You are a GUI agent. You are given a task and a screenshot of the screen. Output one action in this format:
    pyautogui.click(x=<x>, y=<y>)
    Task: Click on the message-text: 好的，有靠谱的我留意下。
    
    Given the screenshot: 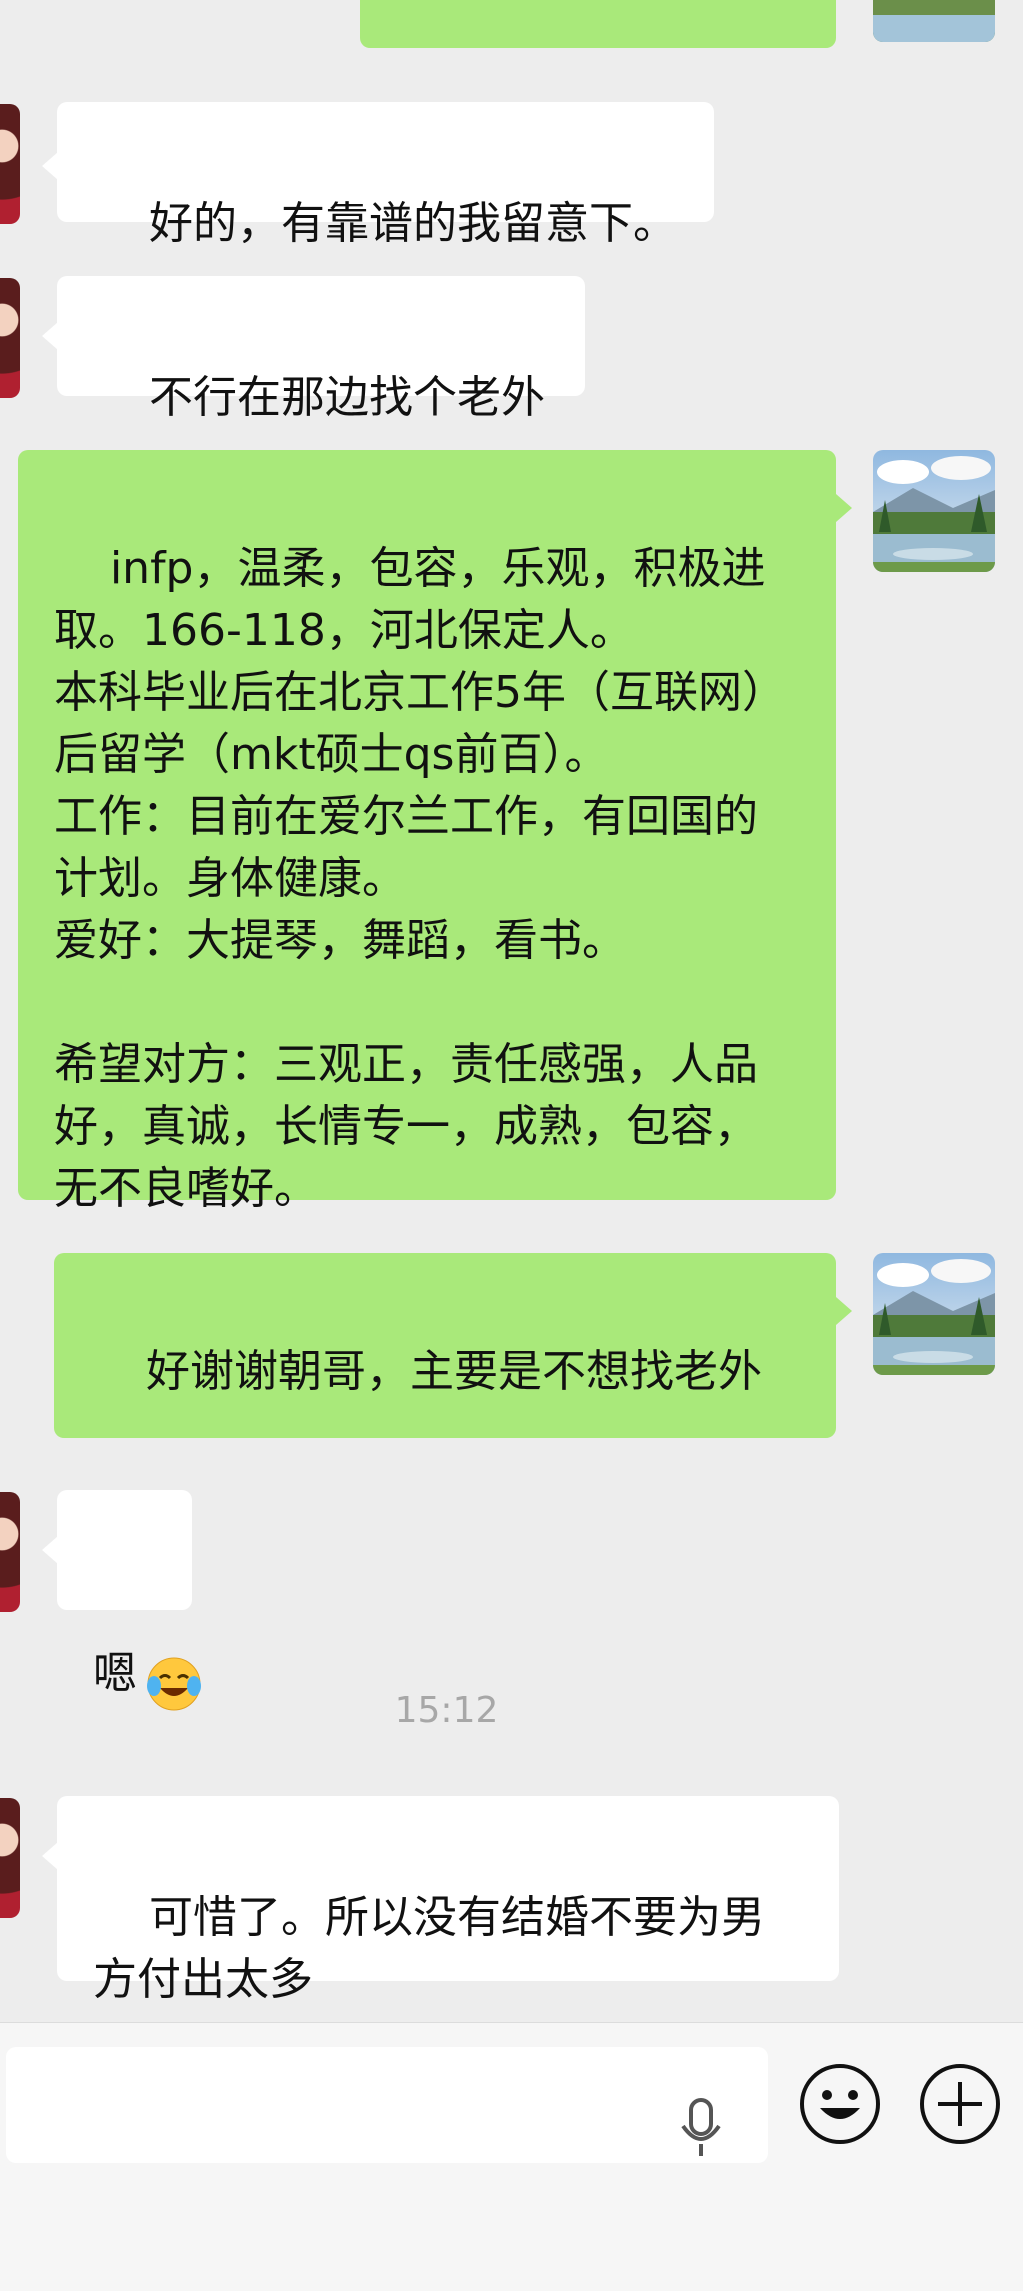 What is the action you would take?
    pyautogui.click(x=412, y=223)
    